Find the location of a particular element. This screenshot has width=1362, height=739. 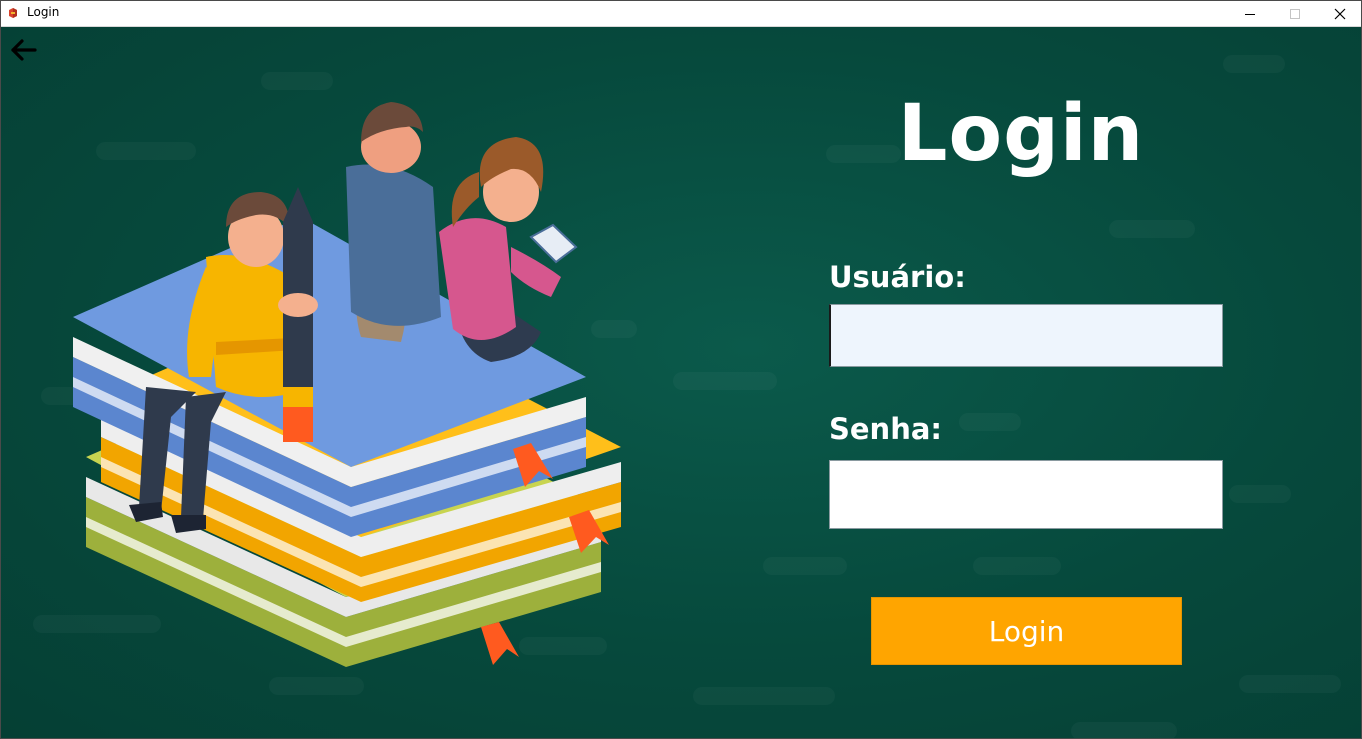

password-label: Senha: is located at coordinates (886, 429).